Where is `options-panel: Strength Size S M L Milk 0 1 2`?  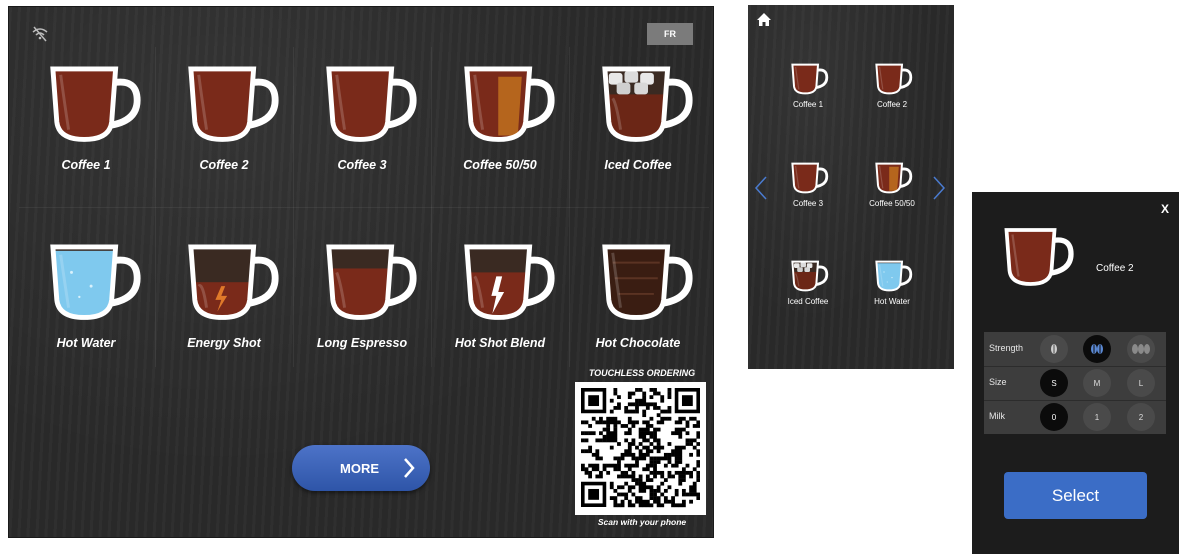
options-panel: Strength Size S M L Milk 0 1 2 is located at coordinates (1075, 383).